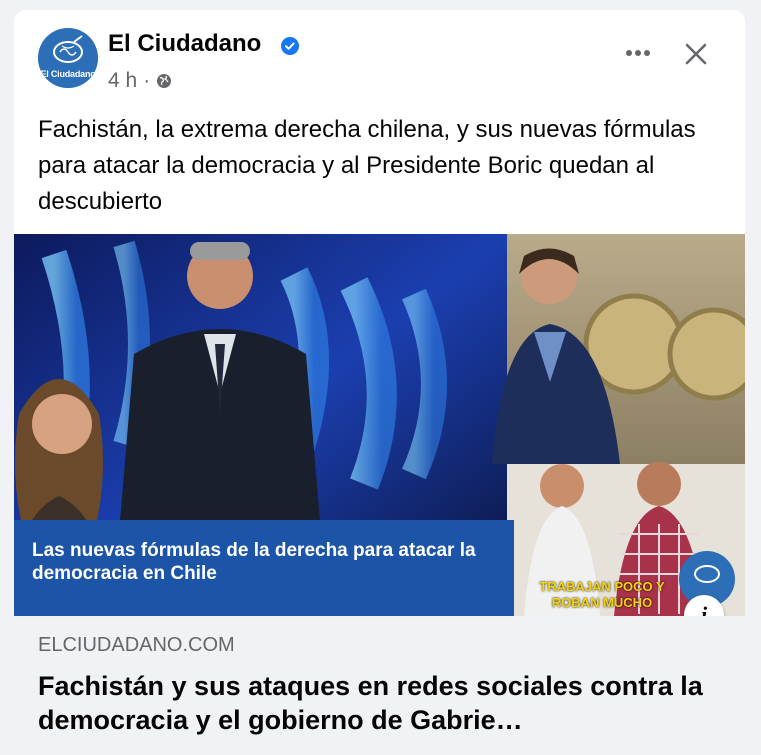  What do you see at coordinates (136, 645) in the screenshot?
I see `link-domain: ELCIUDADANO.COM` at bounding box center [136, 645].